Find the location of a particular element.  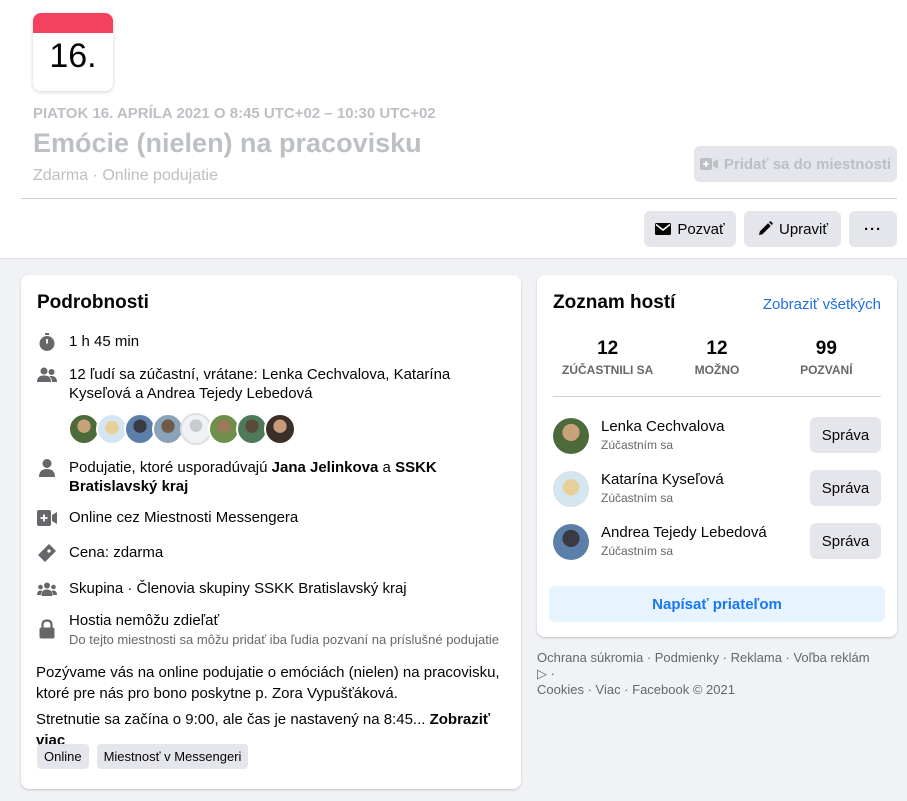

edit-label: Upraviť is located at coordinates (803, 229).